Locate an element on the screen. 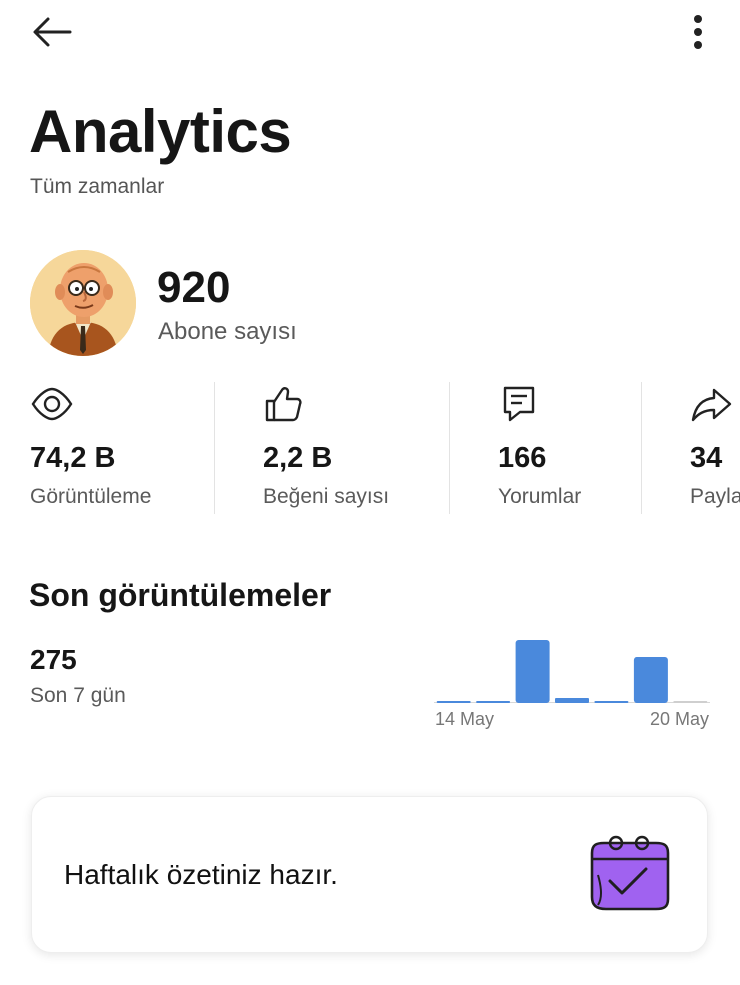 This screenshot has height=985, width=740. comments-label: Yorumlar is located at coordinates (540, 496).